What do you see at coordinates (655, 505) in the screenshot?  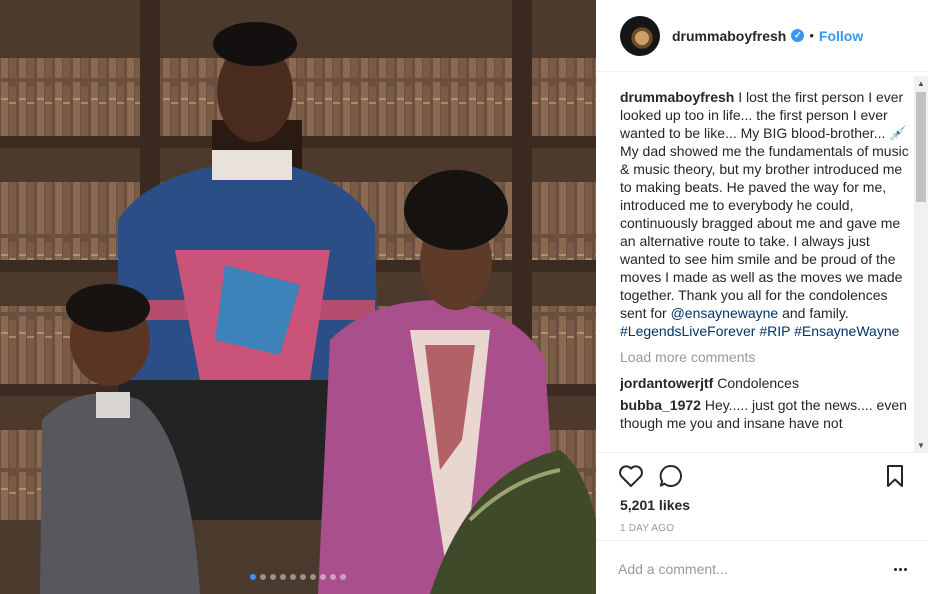 I see `likes-count: 5,201 likes` at bounding box center [655, 505].